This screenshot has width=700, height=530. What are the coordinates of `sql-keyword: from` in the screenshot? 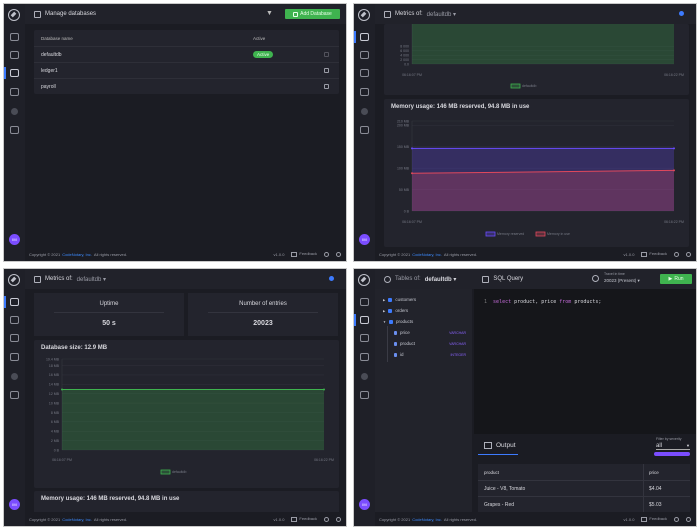 It's located at (565, 302).